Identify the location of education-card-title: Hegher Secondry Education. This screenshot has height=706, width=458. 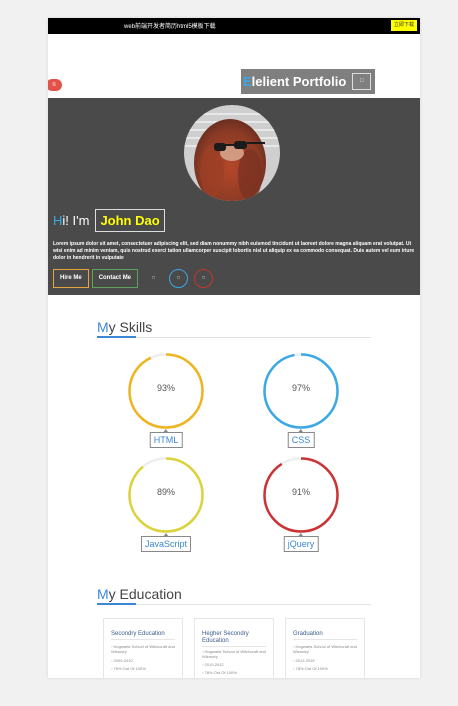
(225, 637).